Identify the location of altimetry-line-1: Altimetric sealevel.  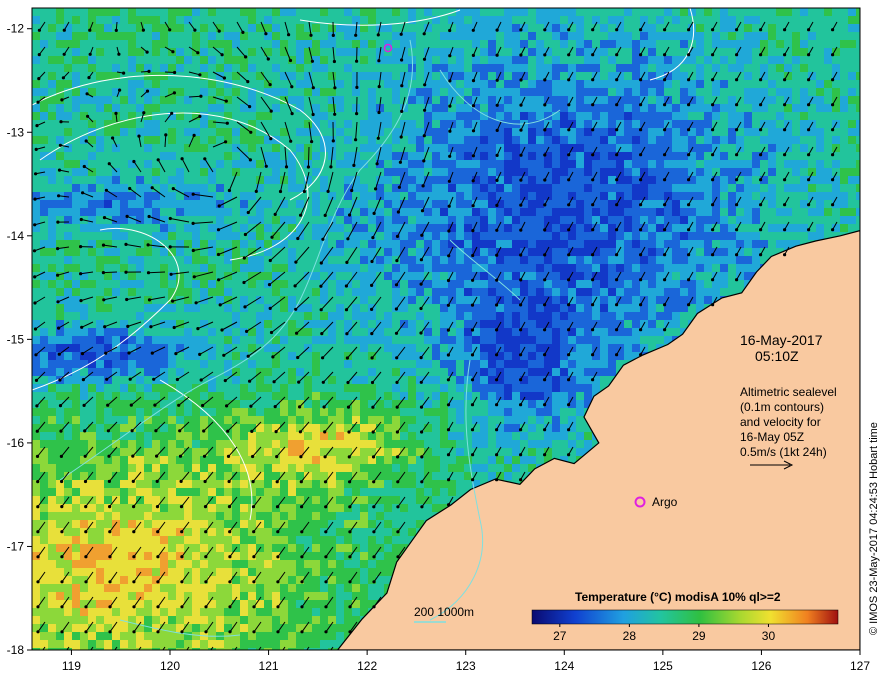
(788, 392).